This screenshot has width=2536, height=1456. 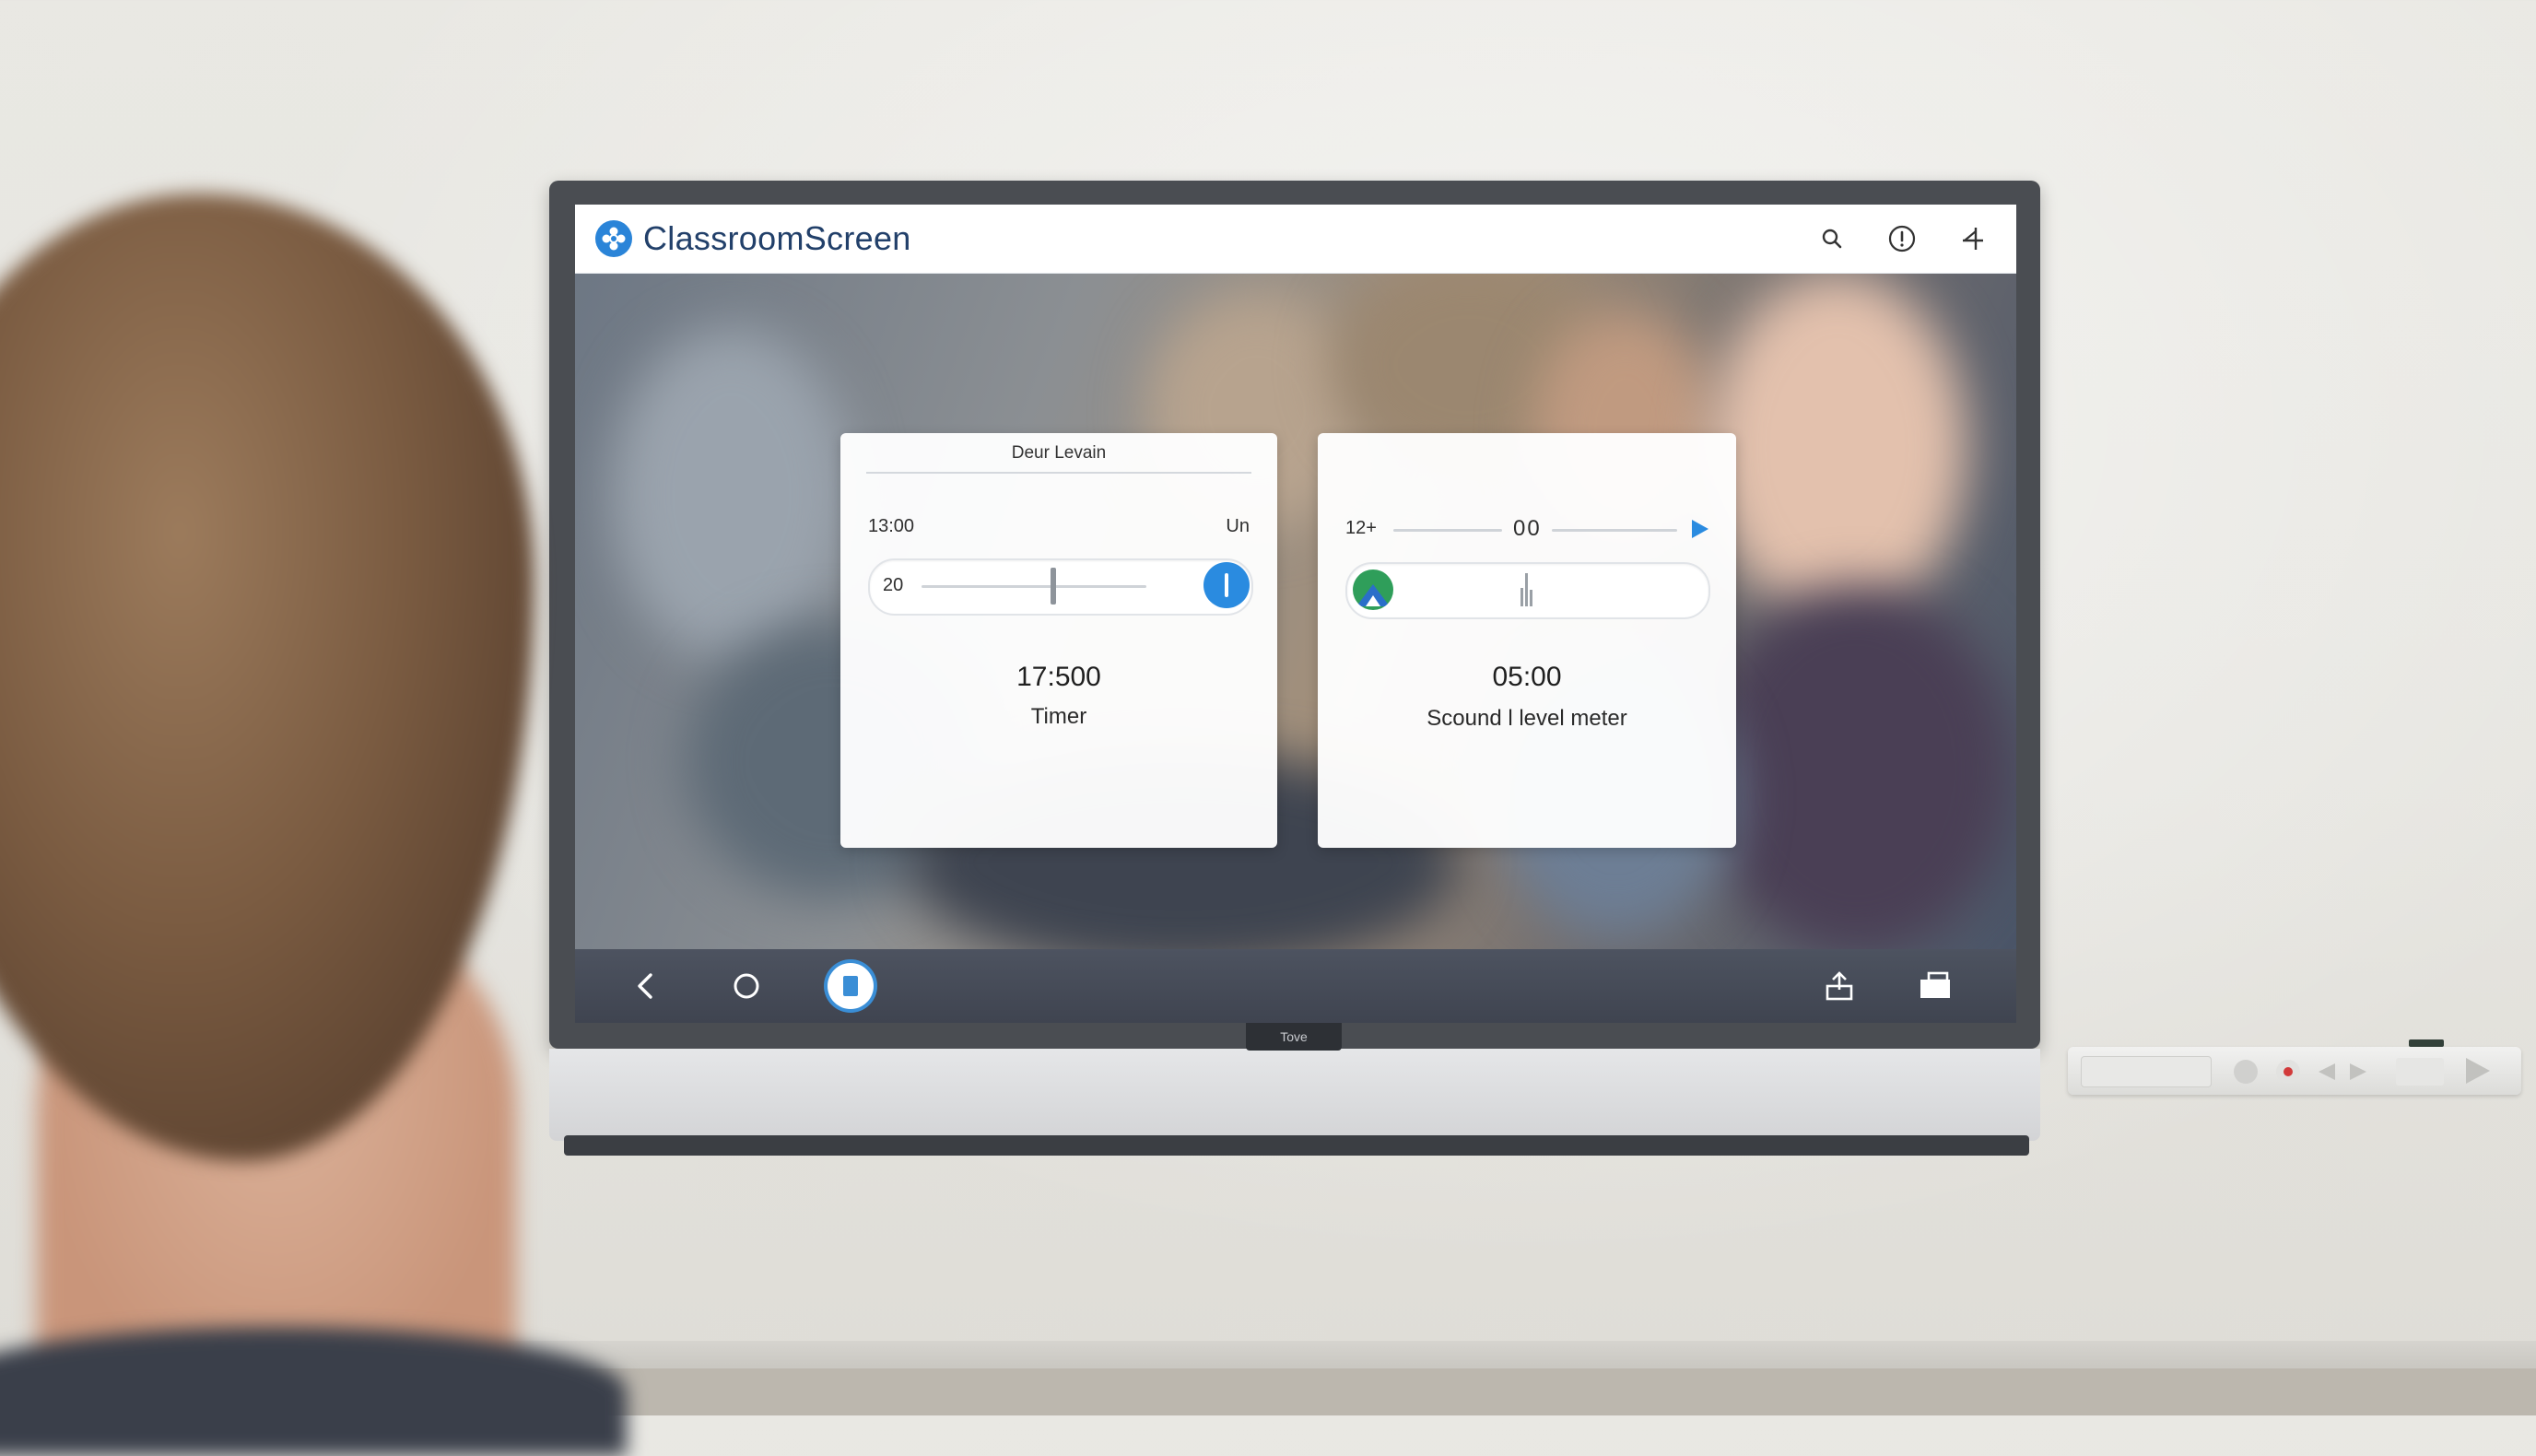 I want to click on system-navbar, so click(x=1295, y=986).